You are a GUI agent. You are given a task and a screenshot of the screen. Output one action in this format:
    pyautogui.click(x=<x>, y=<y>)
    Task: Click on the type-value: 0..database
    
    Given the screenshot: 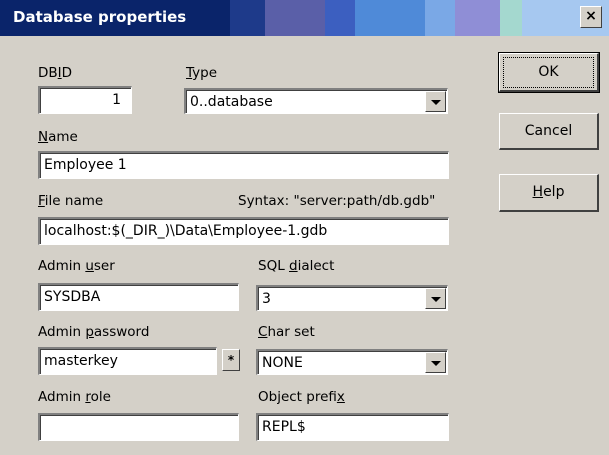 What is the action you would take?
    pyautogui.click(x=231, y=102)
    